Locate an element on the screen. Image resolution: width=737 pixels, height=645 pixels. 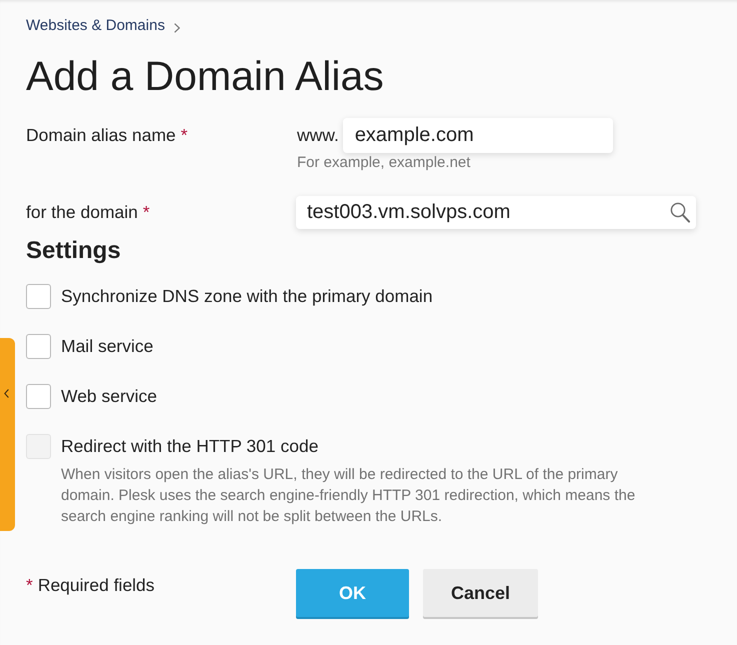
page-title: Add a Domain Alias is located at coordinates (205, 76).